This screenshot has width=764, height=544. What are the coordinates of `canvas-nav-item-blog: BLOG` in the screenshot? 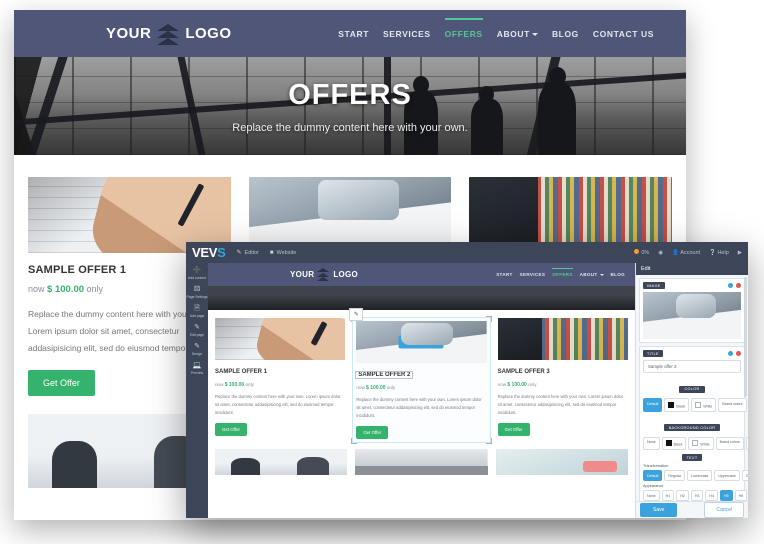 It's located at (618, 274).